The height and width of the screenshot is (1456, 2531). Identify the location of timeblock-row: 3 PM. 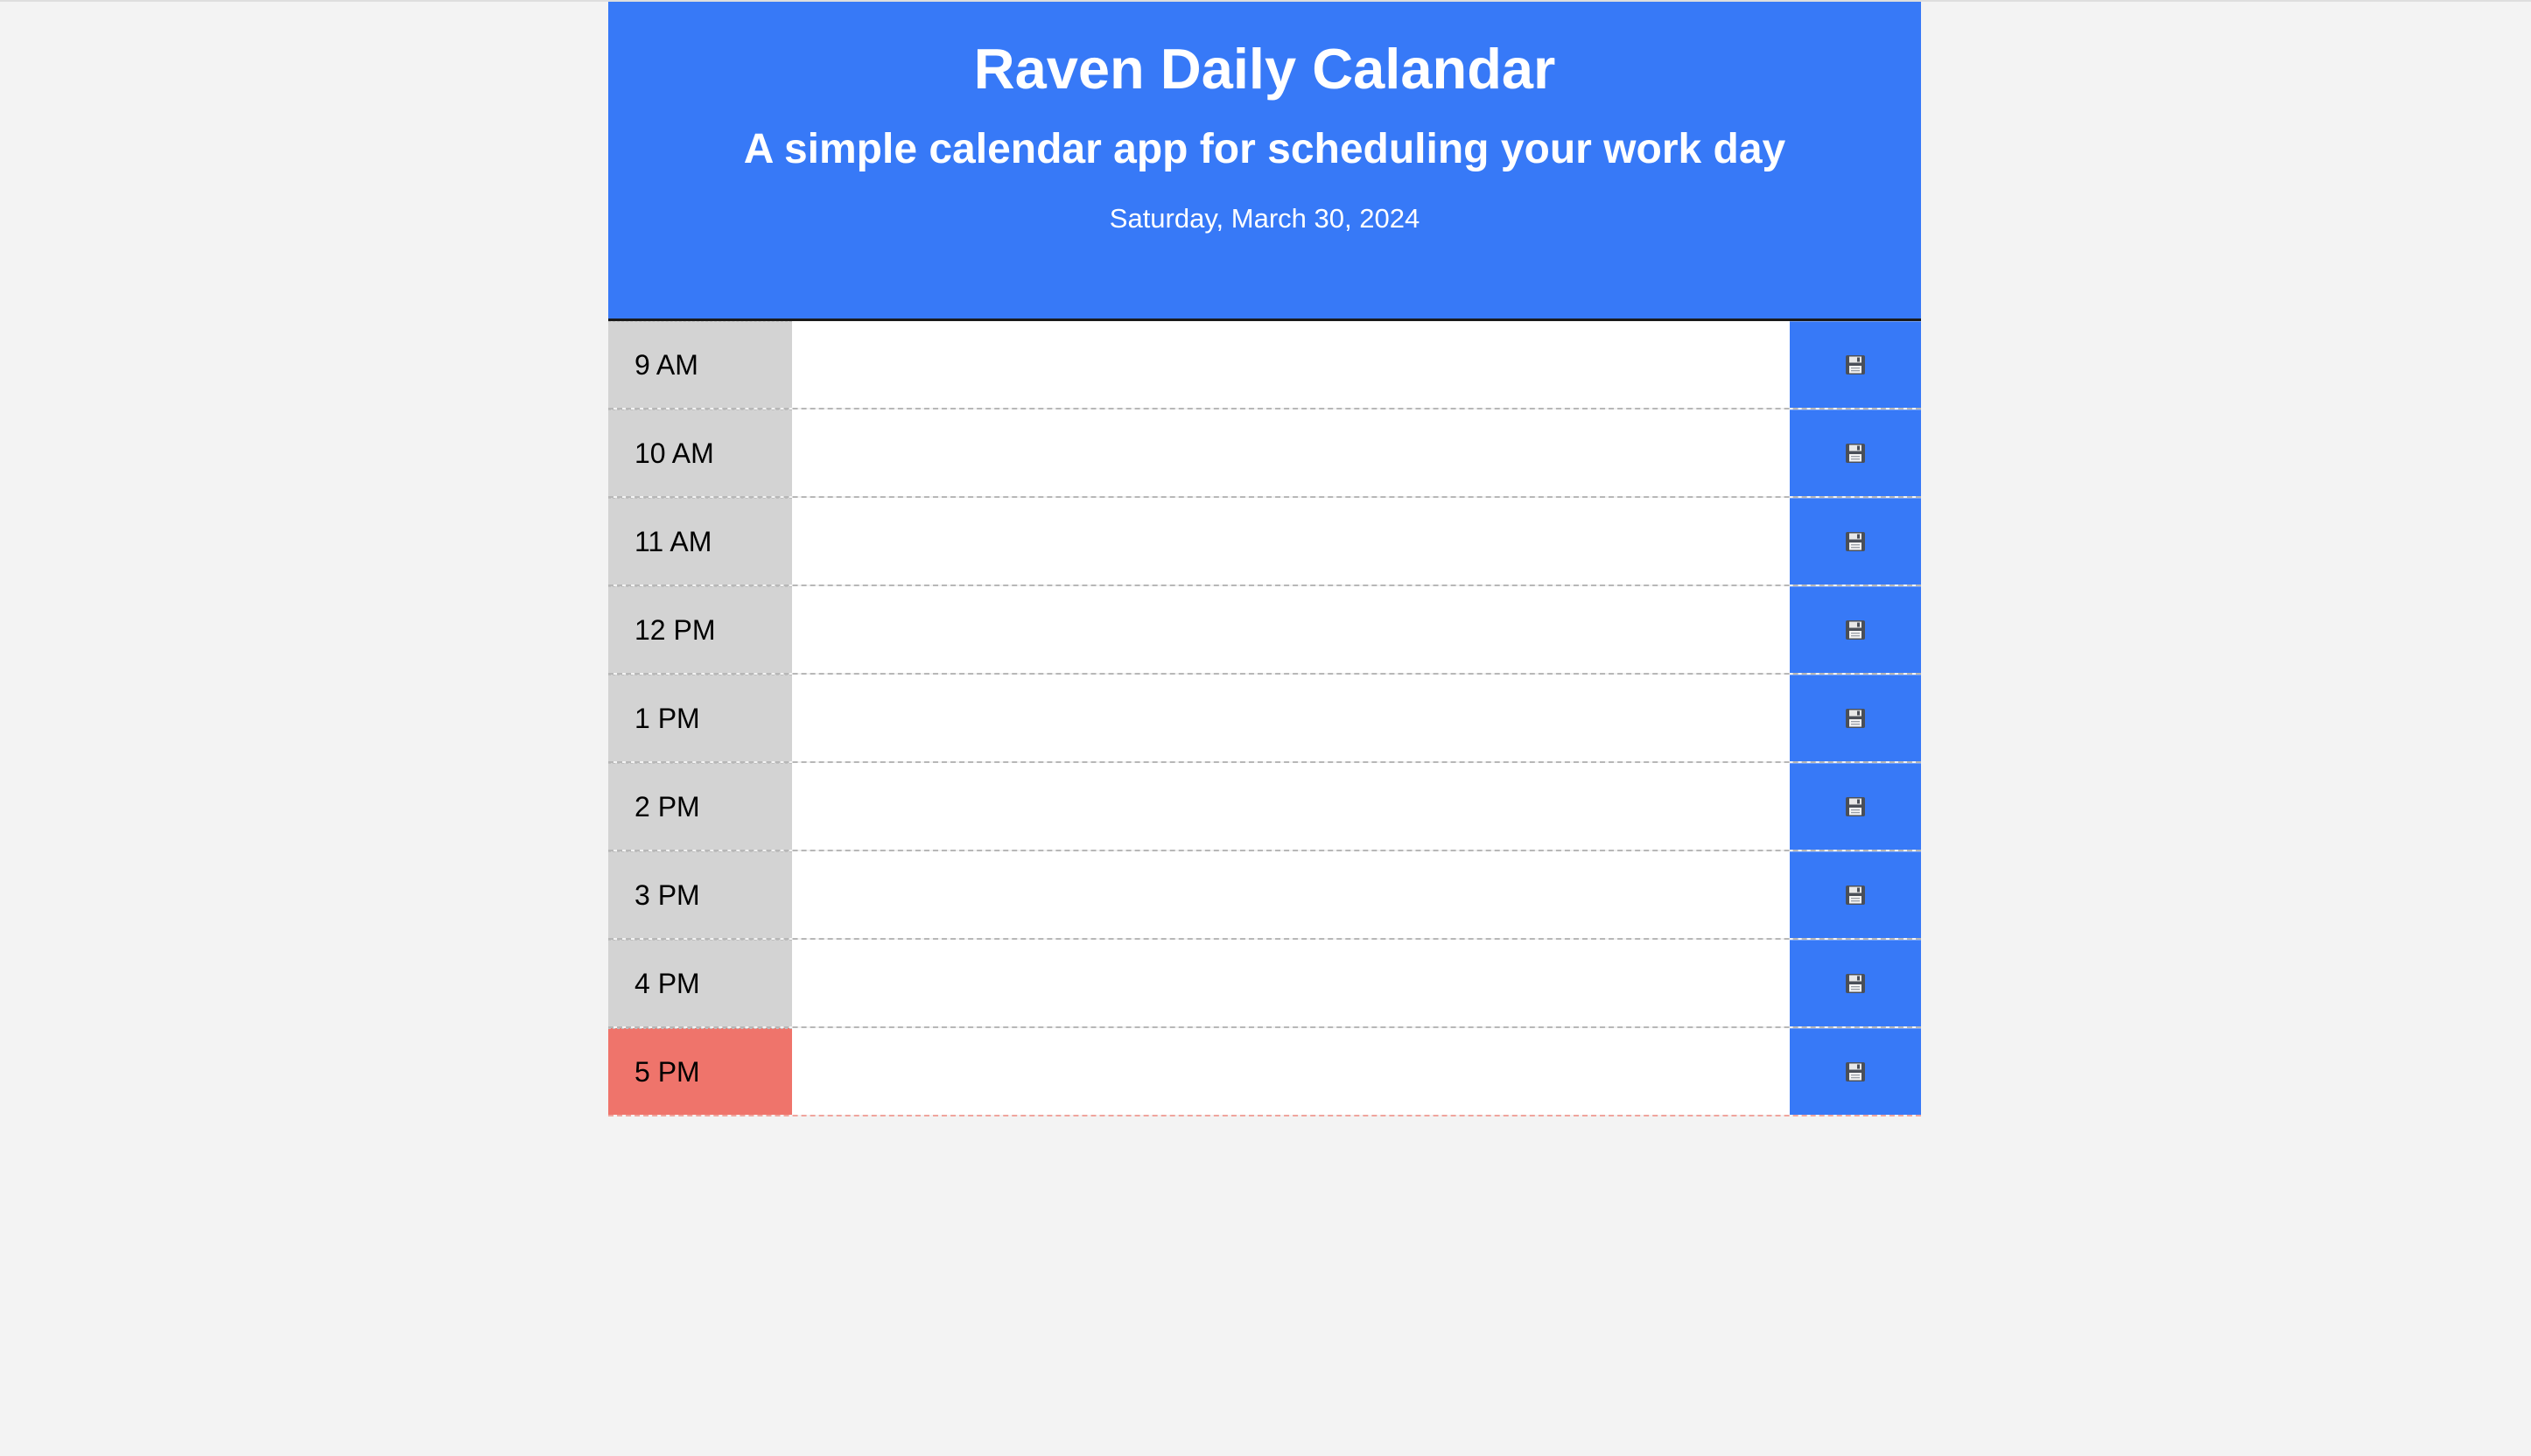
(1265, 895).